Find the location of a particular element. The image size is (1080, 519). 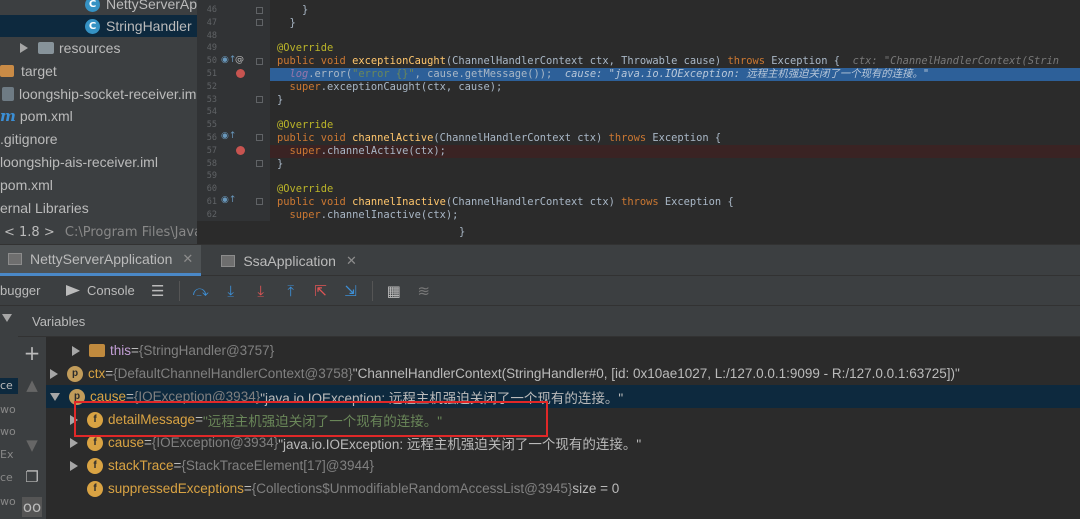

drop-frame-icon: ⇱ is located at coordinates (321, 291).